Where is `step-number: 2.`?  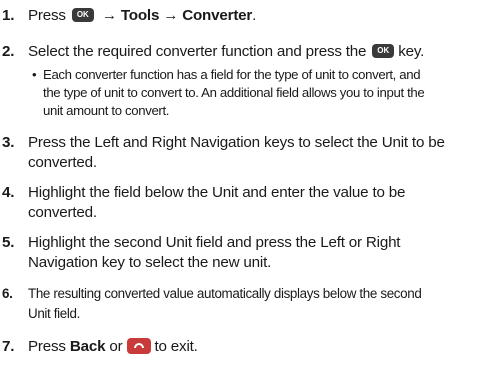 step-number: 2. is located at coordinates (8, 51).